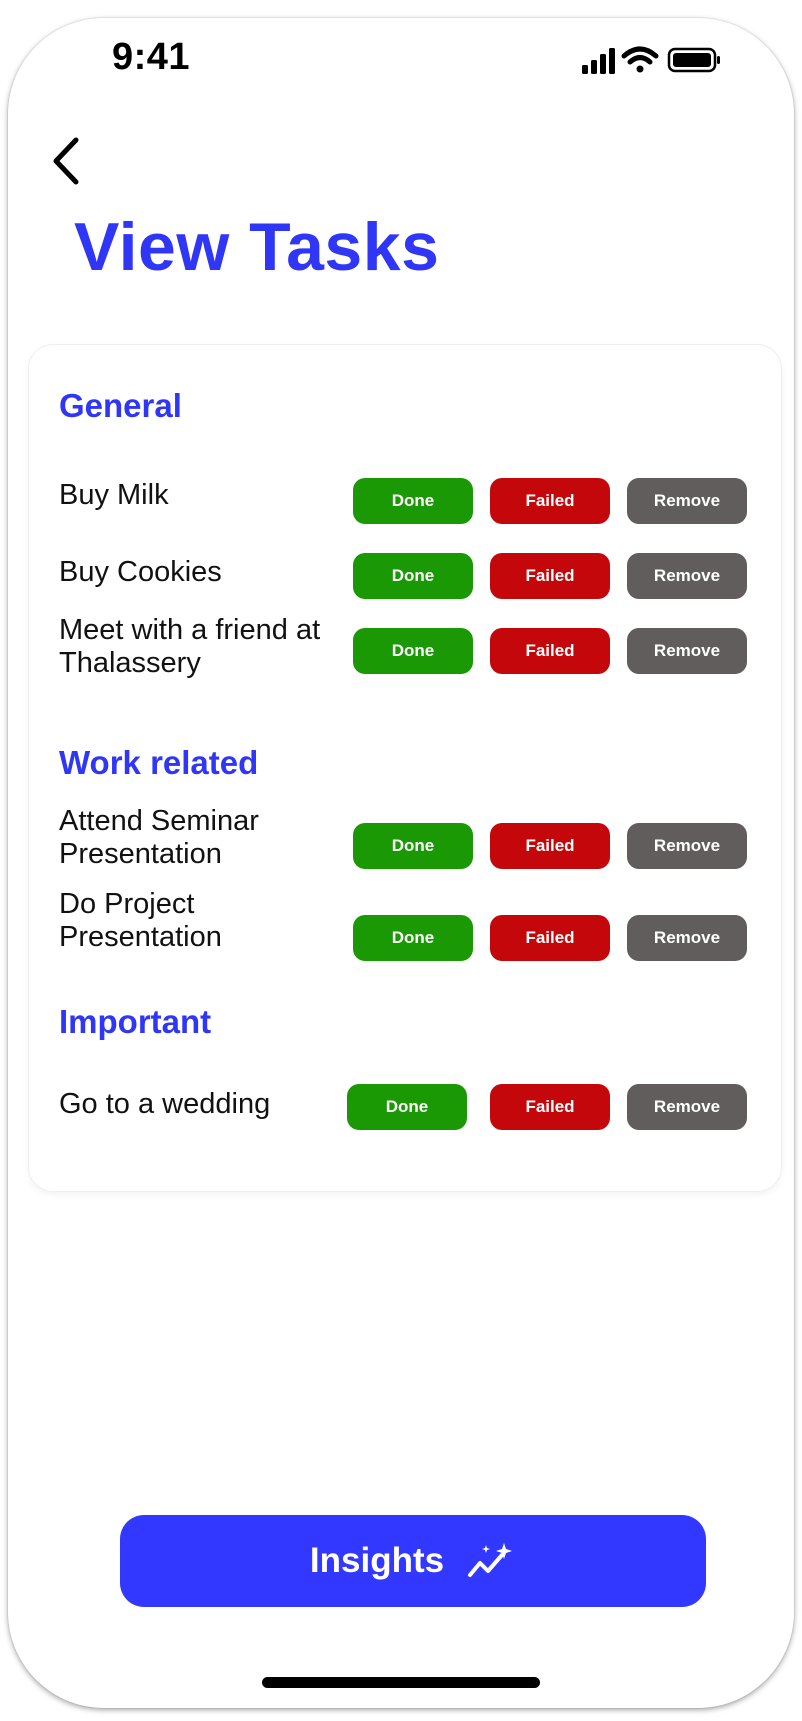 This screenshot has width=802, height=1721. What do you see at coordinates (377, 1560) in the screenshot?
I see `insights-label: Insights` at bounding box center [377, 1560].